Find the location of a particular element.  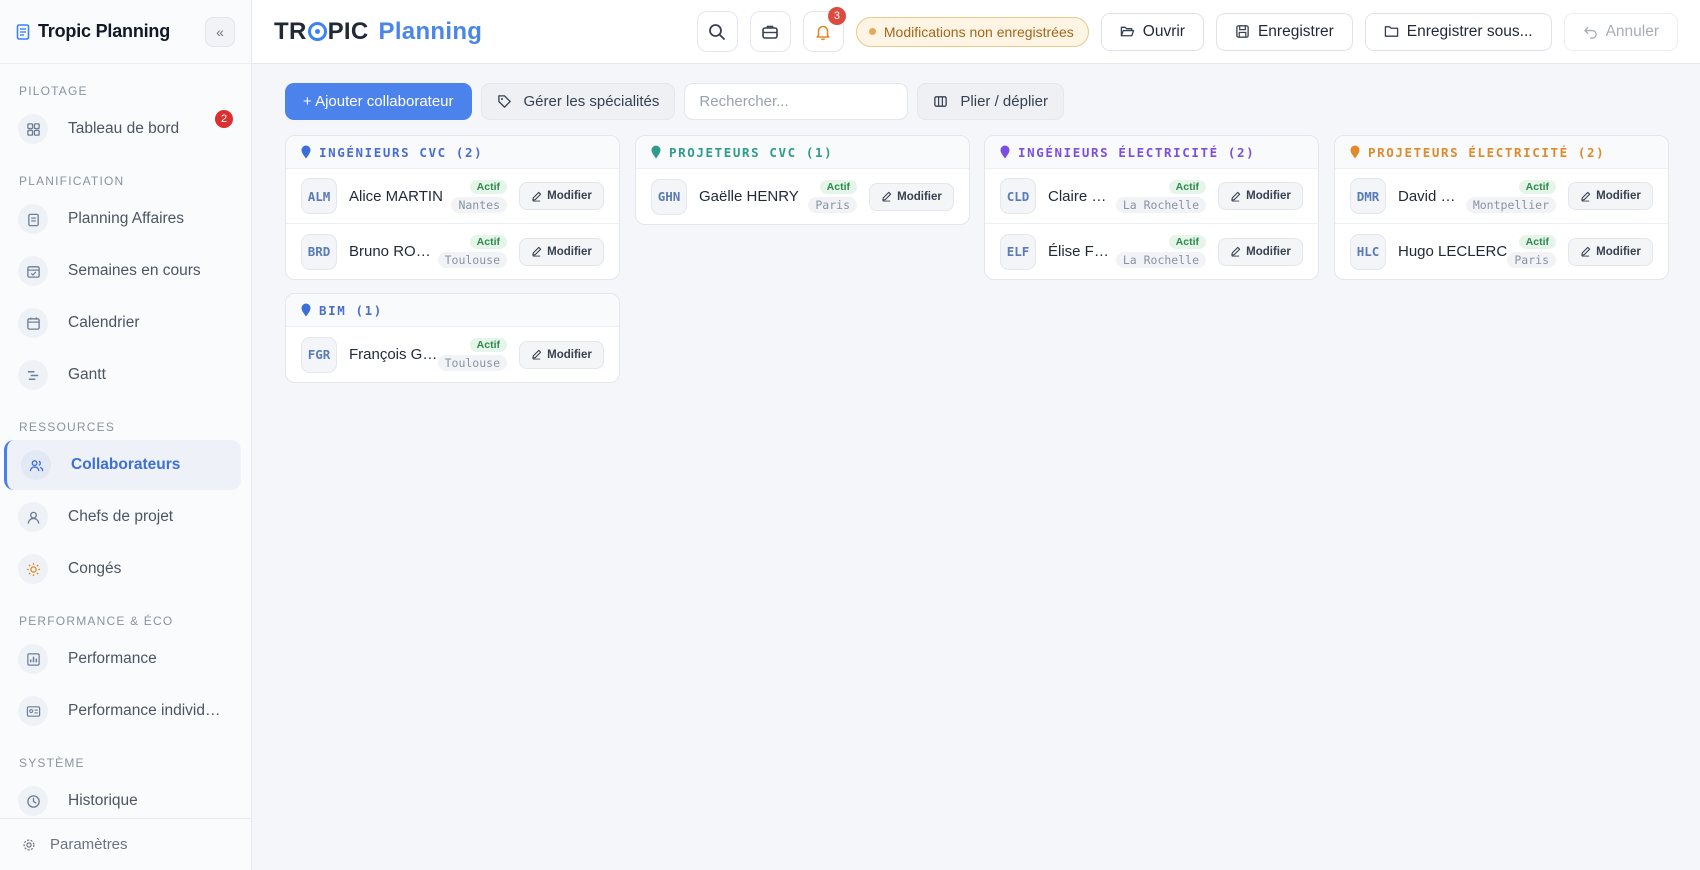

sidebar-item-conges: Congés is located at coordinates (122, 569).